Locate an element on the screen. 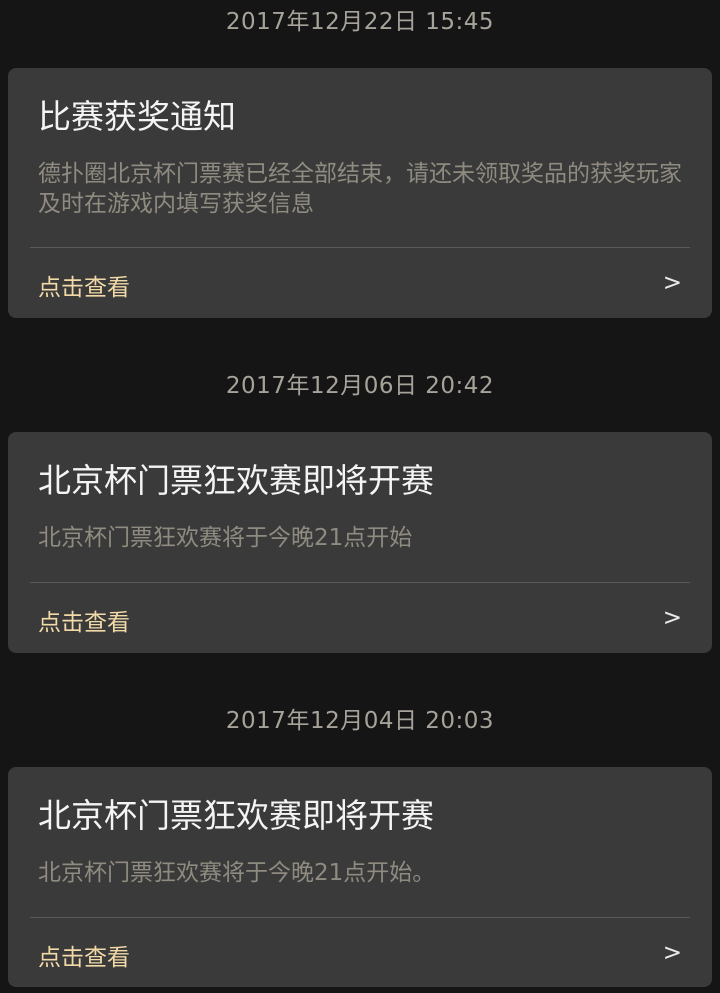 This screenshot has height=993, width=720. notification-body: 德扑圈北京杯门票赛已经全部结束，请还未领取奖品的获奖玩家及时在游戏内填写获奖信息 is located at coordinates (360, 189).